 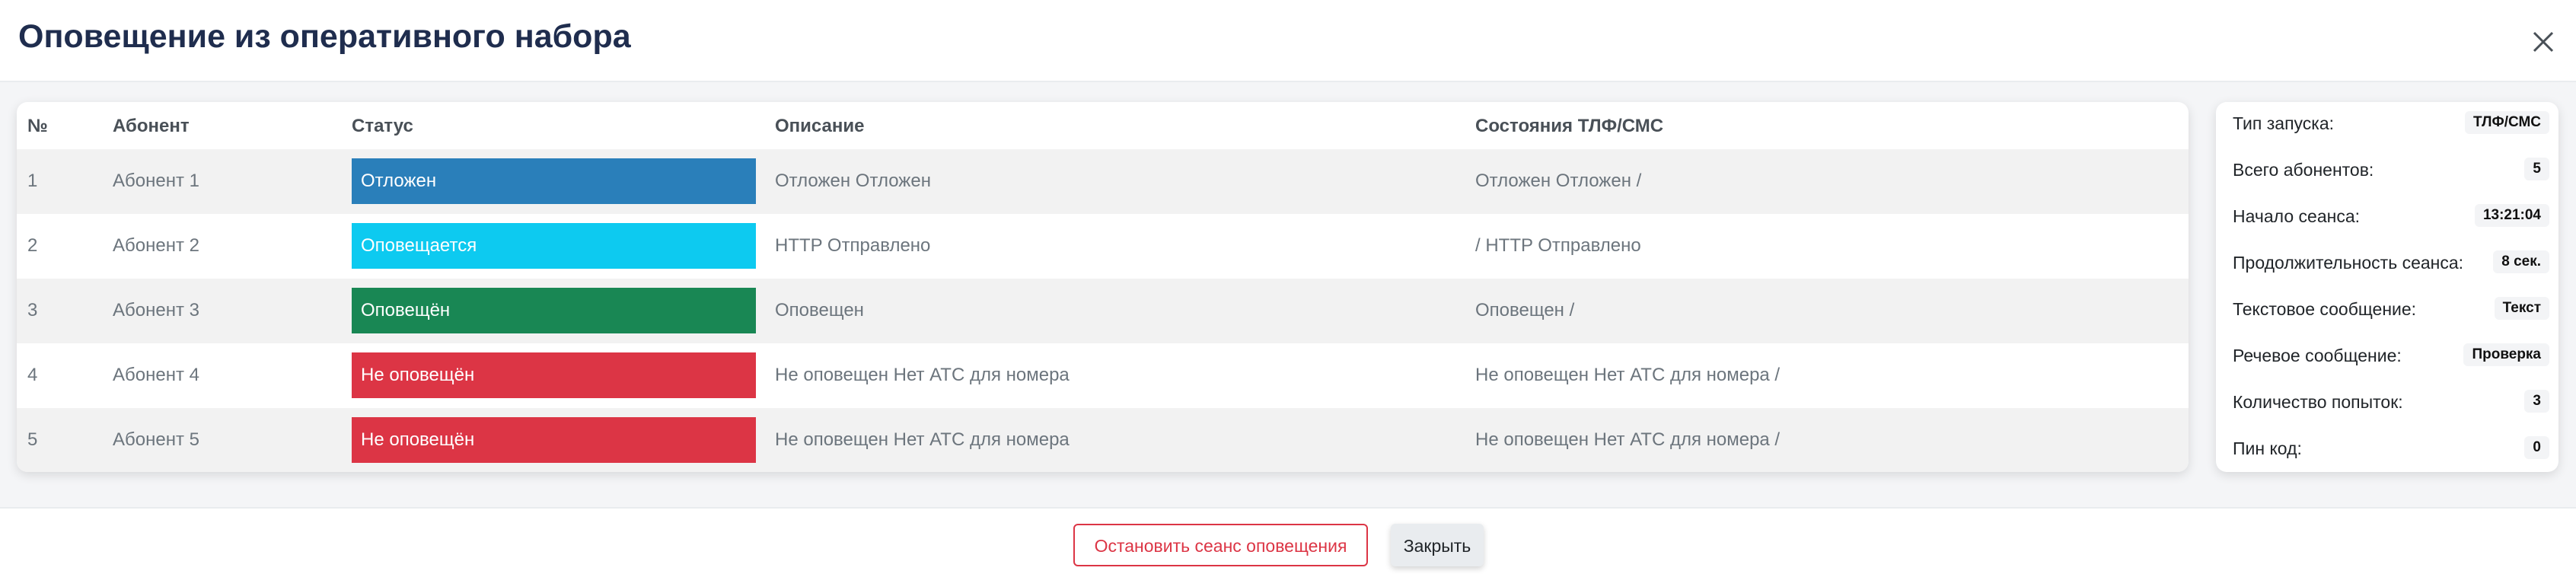 I want to click on row-subscriber: Абонент 5, so click(x=156, y=439).